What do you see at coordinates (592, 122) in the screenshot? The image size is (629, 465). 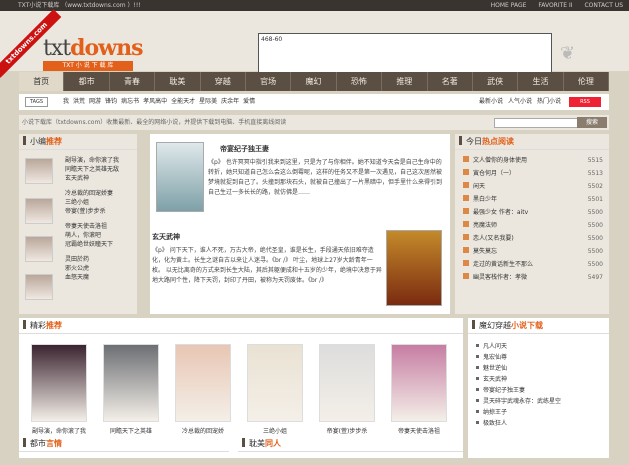 I see `search-button: 搜索` at bounding box center [592, 122].